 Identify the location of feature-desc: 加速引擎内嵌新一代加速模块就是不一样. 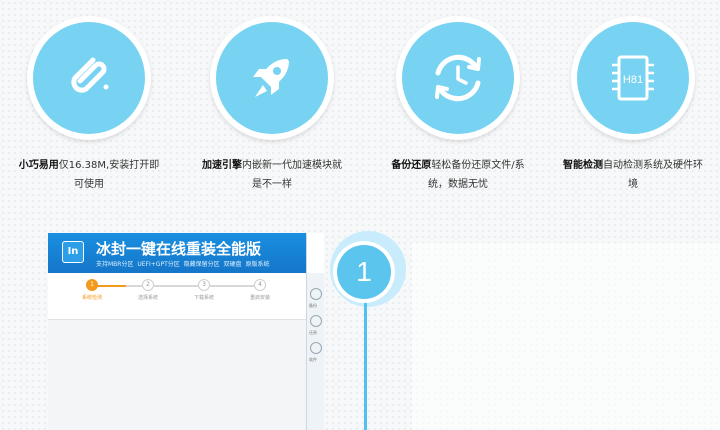
(272, 175).